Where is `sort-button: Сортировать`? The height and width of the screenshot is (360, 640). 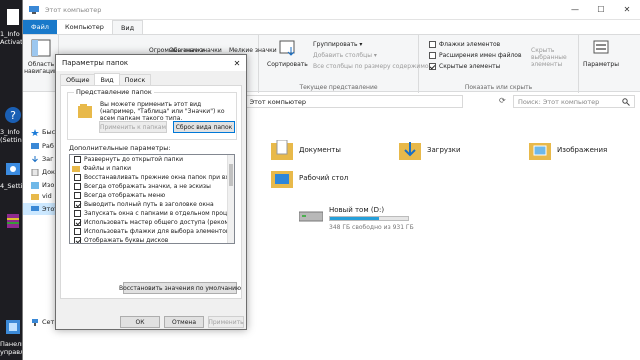
sort-button: Сортировать is located at coordinates (287, 53).